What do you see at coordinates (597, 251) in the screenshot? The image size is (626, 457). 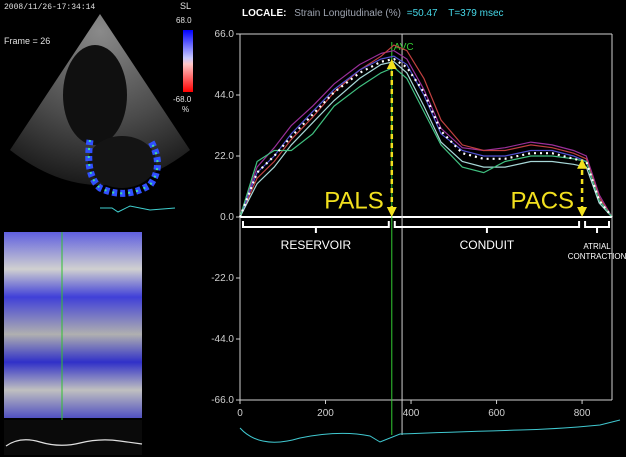 I see `phase-label-3: ATRIAL CONTRACTION` at bounding box center [597, 251].